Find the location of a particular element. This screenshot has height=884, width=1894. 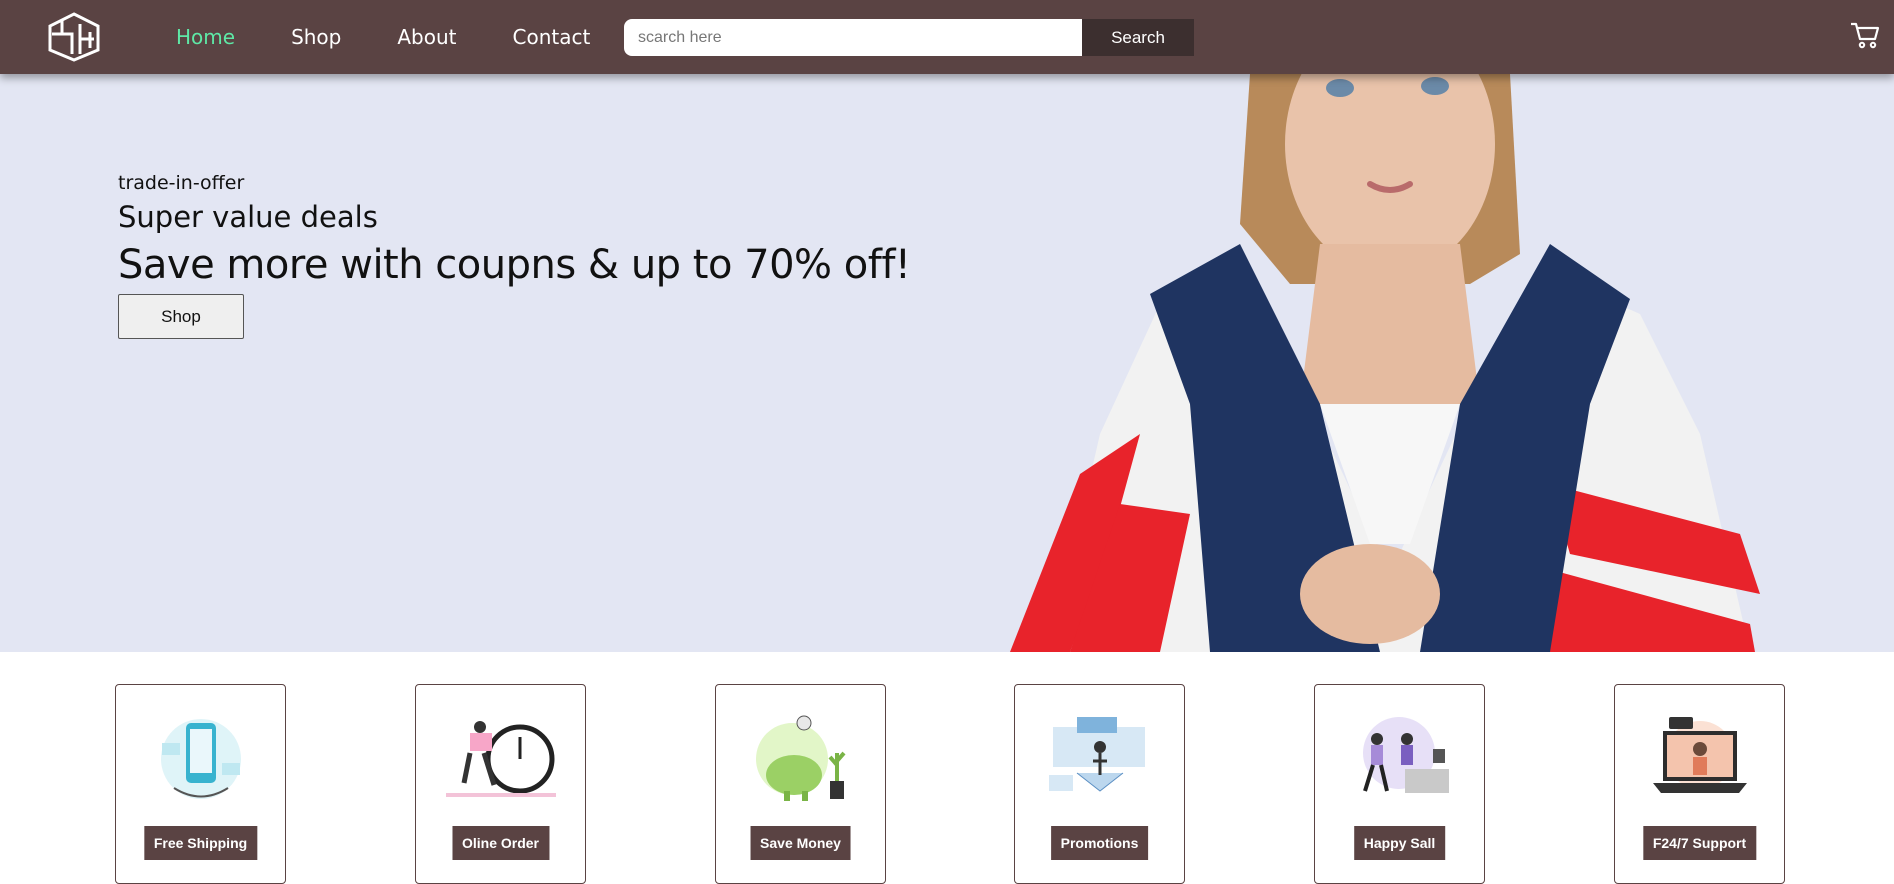

promotions-icon is located at coordinates (1097, 754).